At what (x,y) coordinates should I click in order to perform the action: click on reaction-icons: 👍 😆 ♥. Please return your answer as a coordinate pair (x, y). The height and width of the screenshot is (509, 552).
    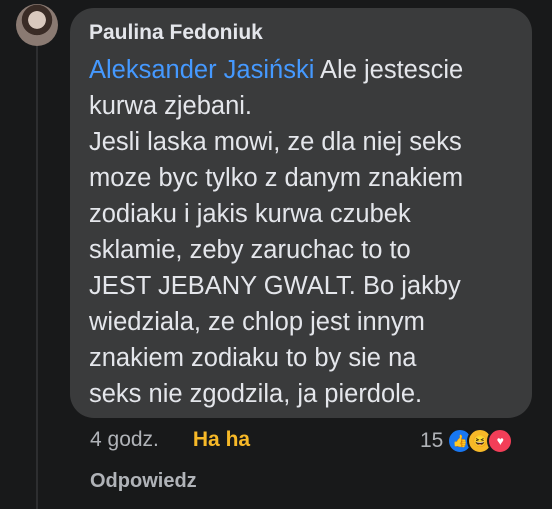
    Looking at the image, I should click on (480, 441).